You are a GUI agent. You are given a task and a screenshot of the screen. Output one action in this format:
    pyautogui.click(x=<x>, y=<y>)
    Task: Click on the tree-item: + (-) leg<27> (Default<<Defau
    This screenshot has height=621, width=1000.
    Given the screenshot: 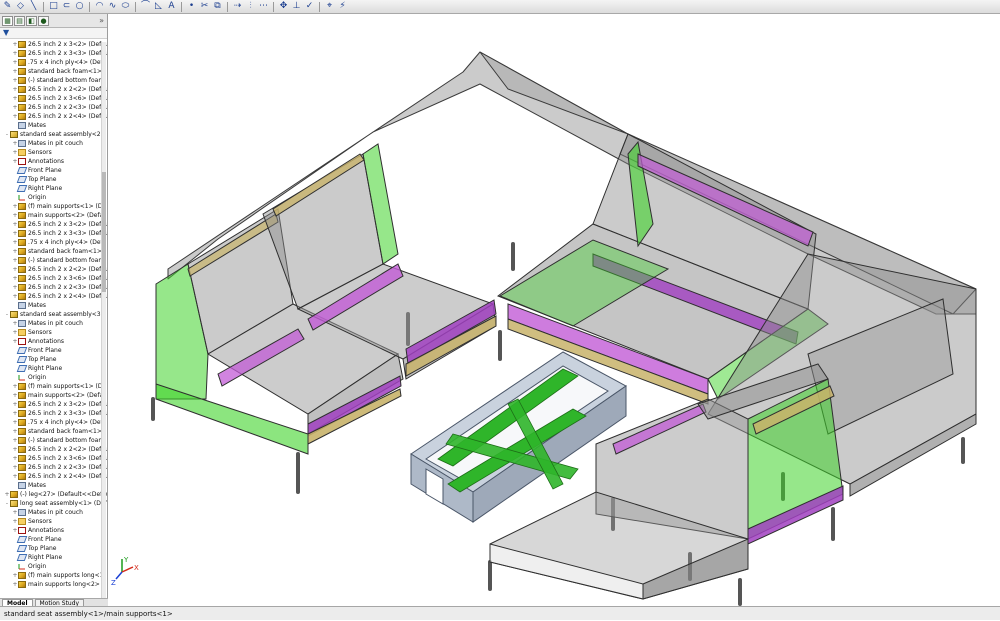 What is the action you would take?
    pyautogui.click(x=53, y=494)
    